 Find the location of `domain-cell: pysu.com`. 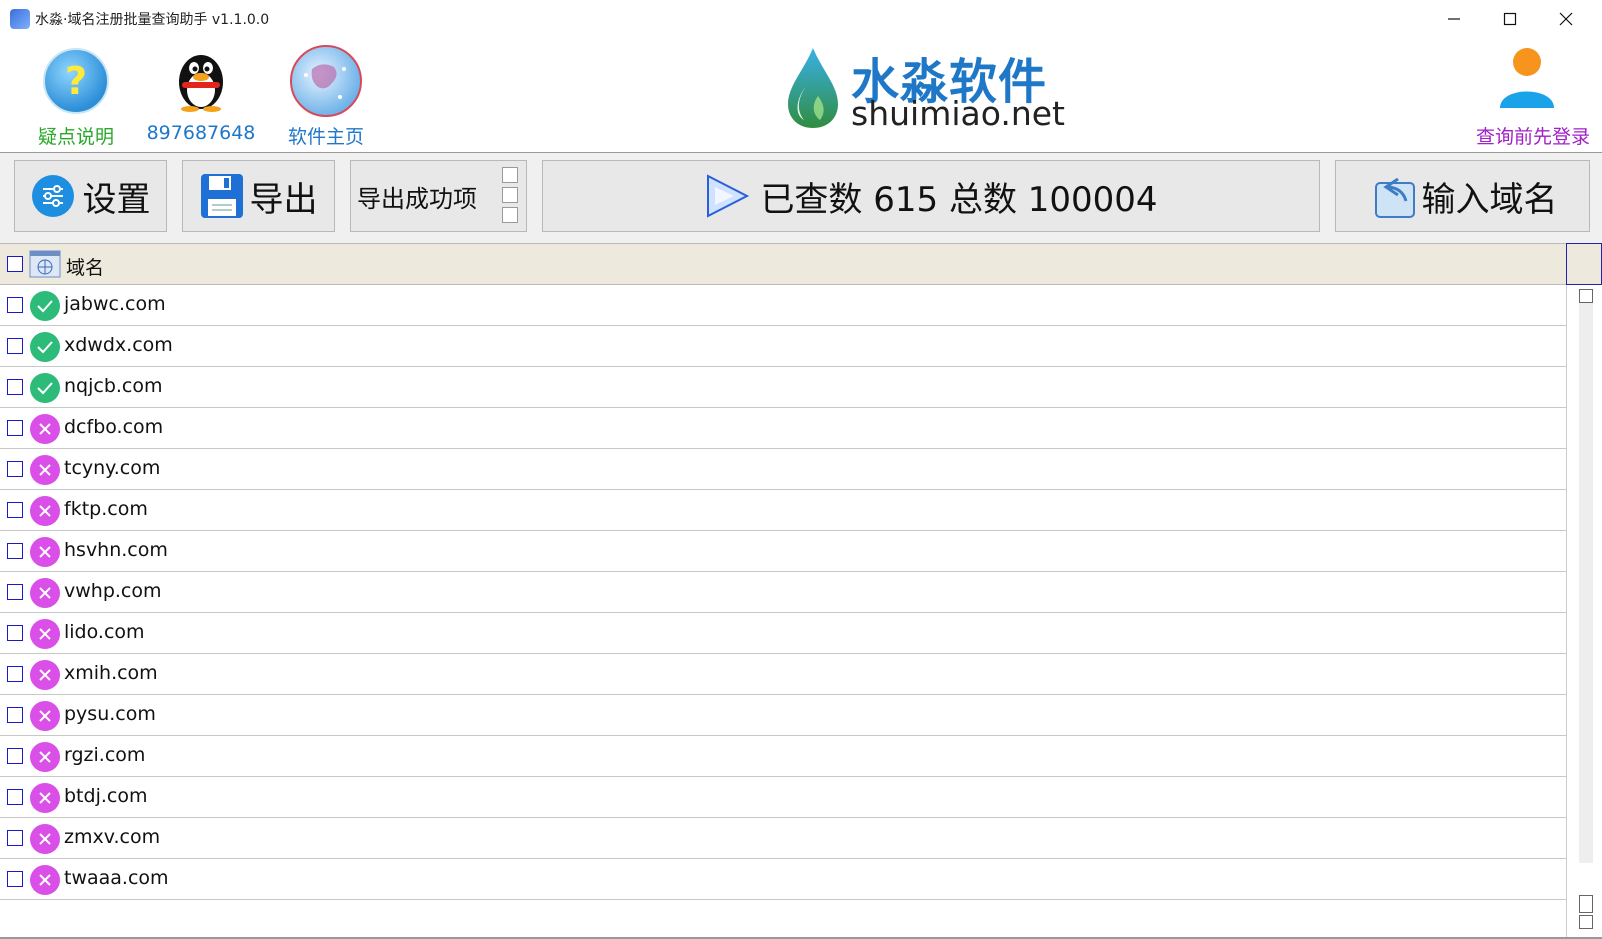

domain-cell: pysu.com is located at coordinates (110, 714).